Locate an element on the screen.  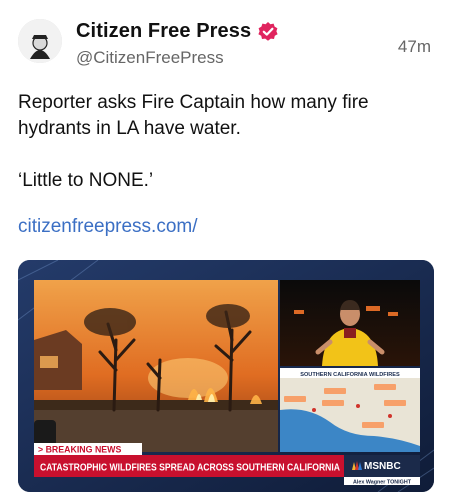
post-link: citizenfreepress.com/ is located at coordinates (108, 227).